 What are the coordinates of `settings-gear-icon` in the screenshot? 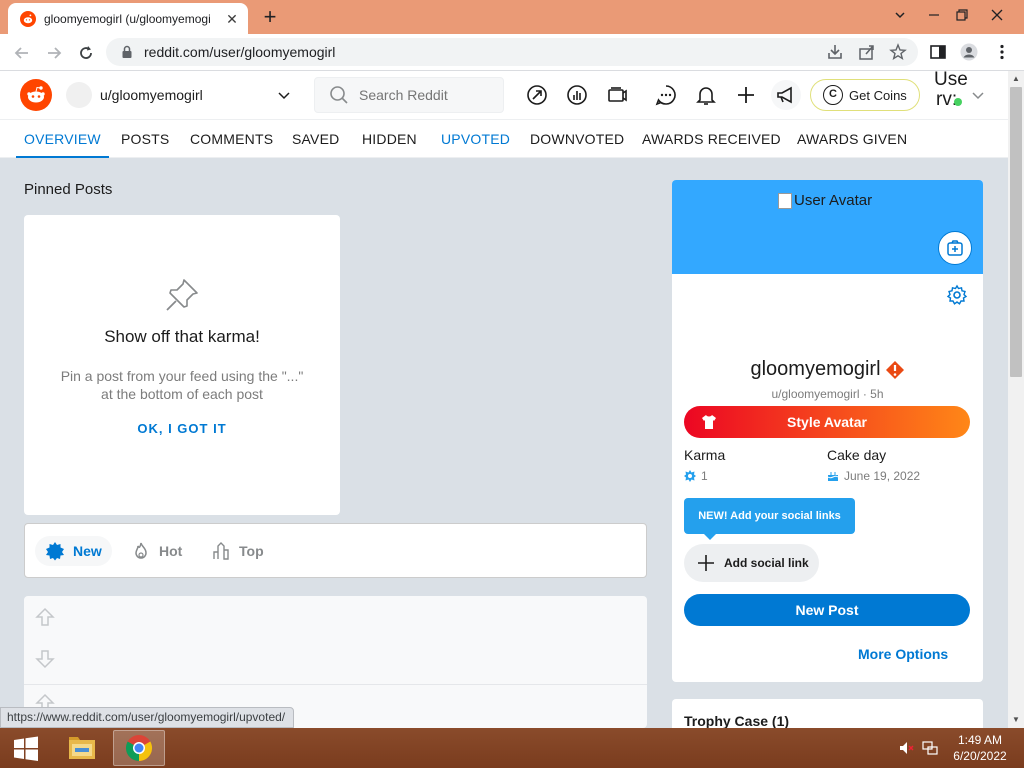 It's located at (957, 295).